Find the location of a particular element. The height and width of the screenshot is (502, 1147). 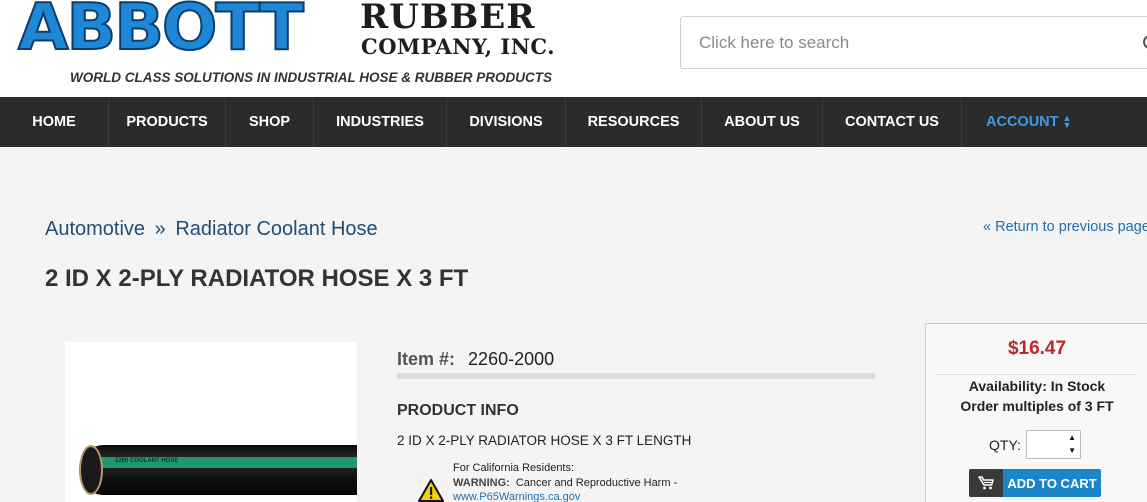

nav-item-about-us: ABOUT US is located at coordinates (762, 122).